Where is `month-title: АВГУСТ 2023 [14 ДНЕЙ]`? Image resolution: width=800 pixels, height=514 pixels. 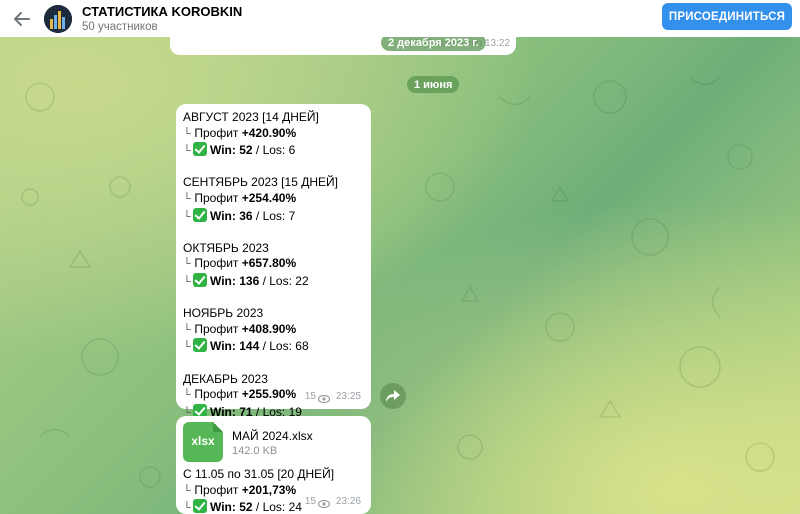 month-title: АВГУСТ 2023 [14 ДНЕЙ] is located at coordinates (251, 117).